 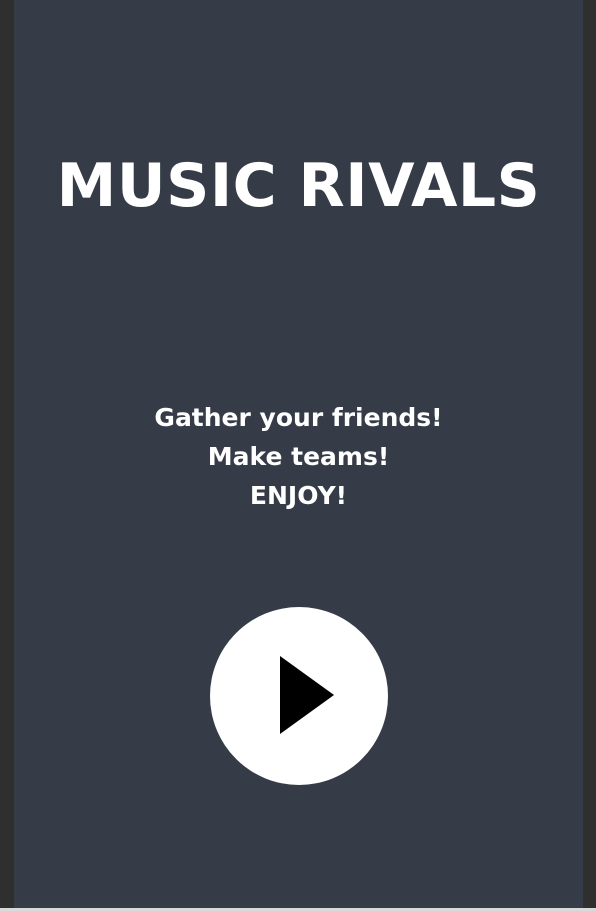 I want to click on tagline-line-3: ENJOY!, so click(x=298, y=495).